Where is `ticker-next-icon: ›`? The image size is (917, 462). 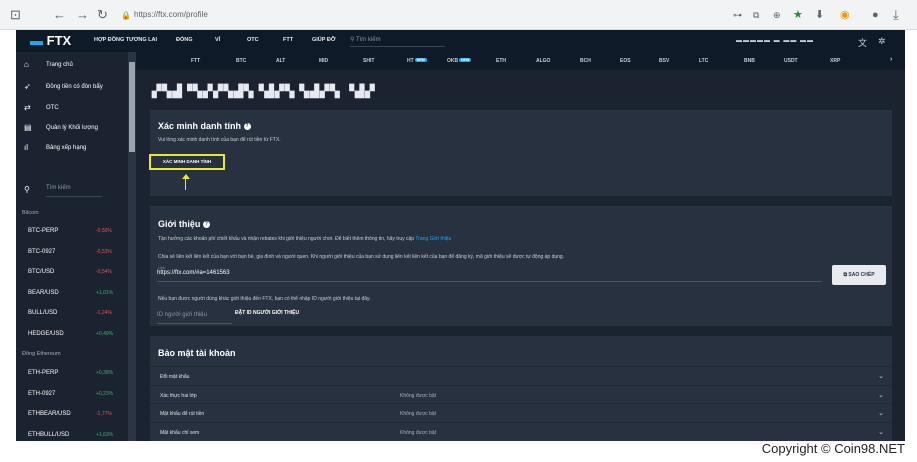
ticker-next-icon: › is located at coordinates (891, 59).